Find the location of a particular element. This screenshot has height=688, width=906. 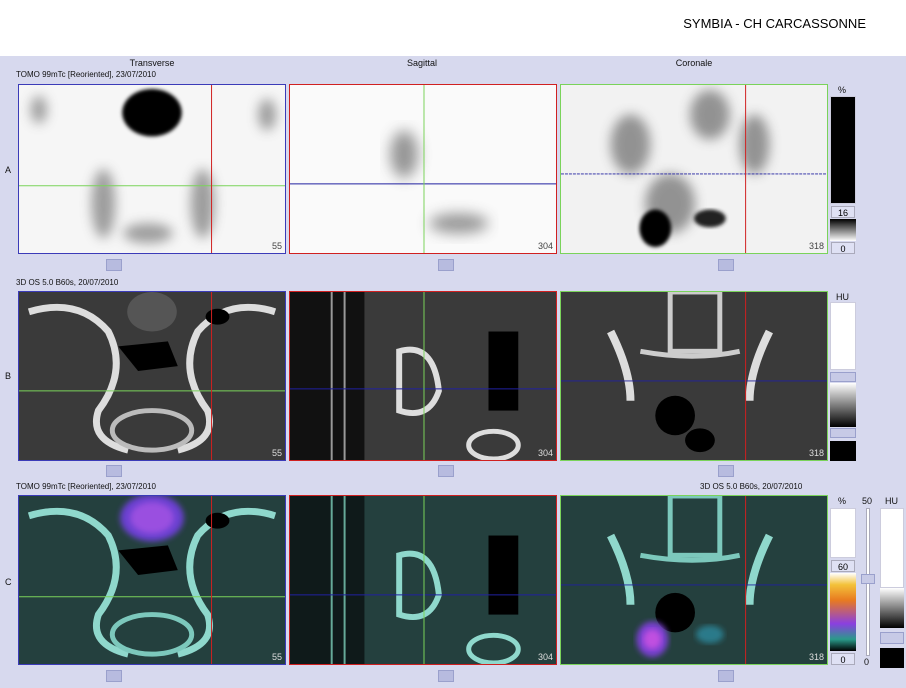

hu-scale-gradient-c is located at coordinates (892, 608).